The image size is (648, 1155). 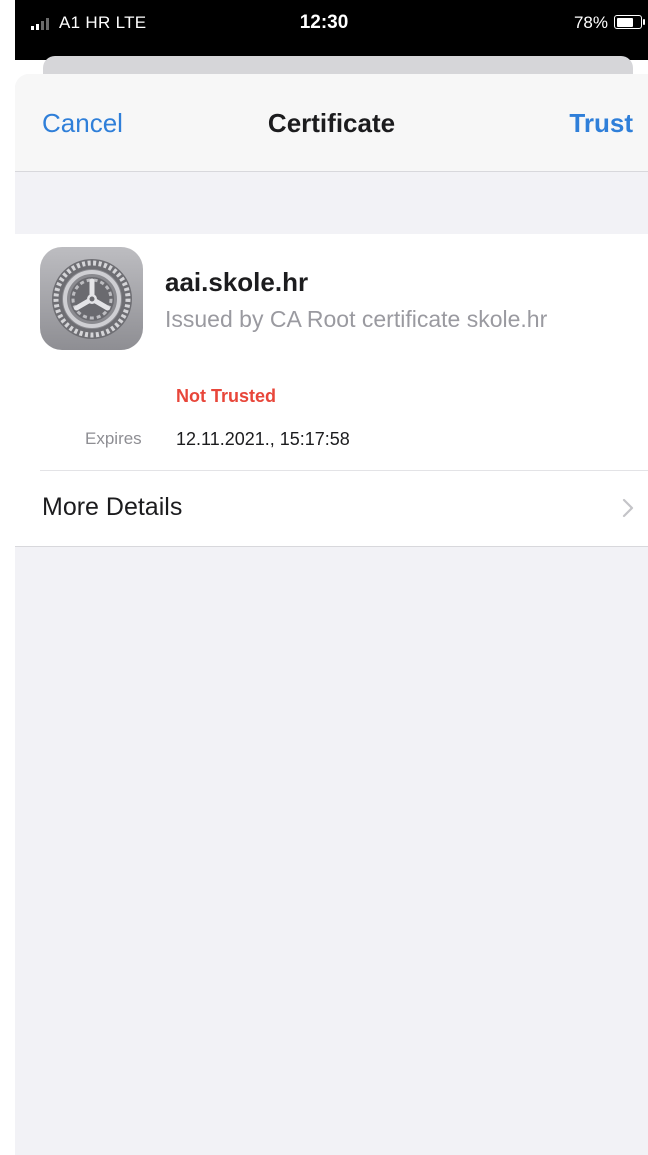 What do you see at coordinates (331, 546) in the screenshot?
I see `card-bottom-divider` at bounding box center [331, 546].